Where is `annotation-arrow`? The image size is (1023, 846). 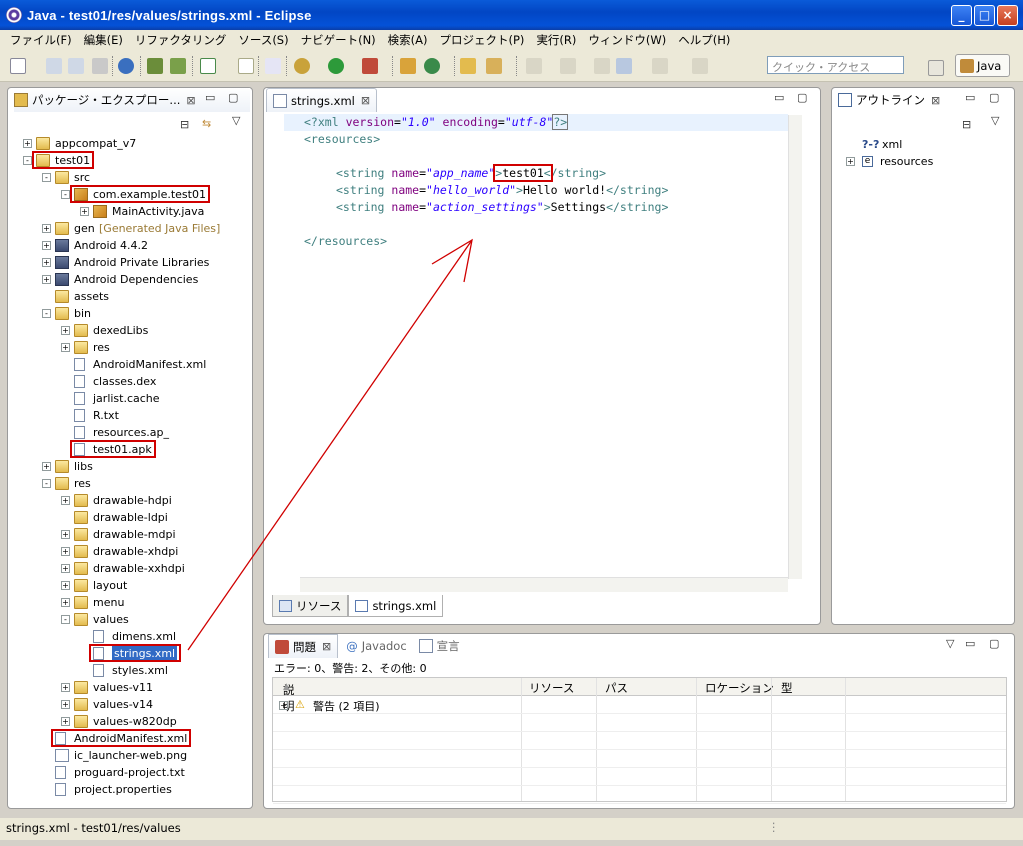 annotation-arrow is located at coordinates (330, 444).